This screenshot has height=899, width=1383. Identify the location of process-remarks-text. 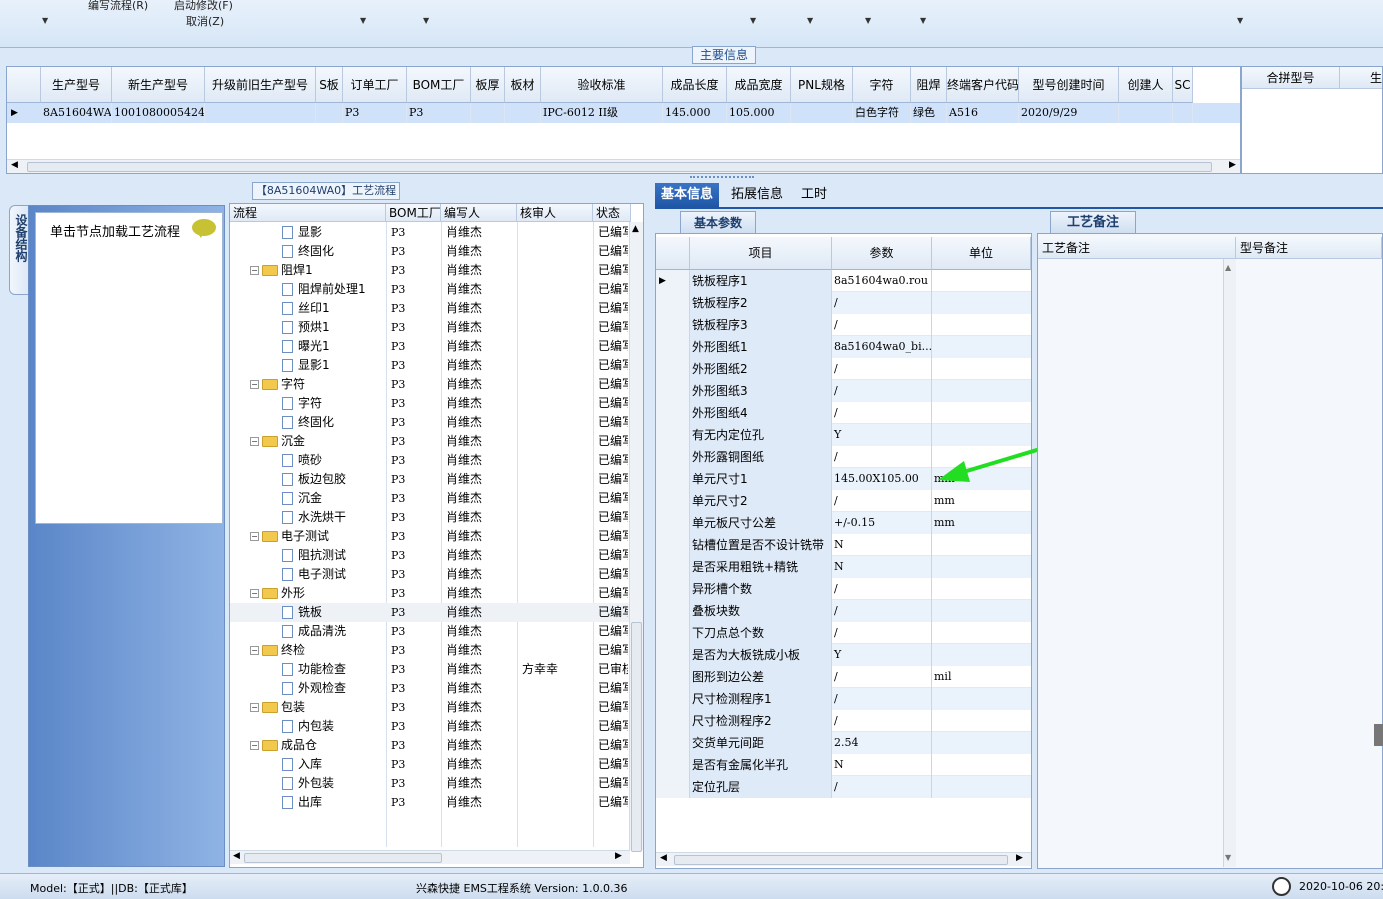
(1131, 563).